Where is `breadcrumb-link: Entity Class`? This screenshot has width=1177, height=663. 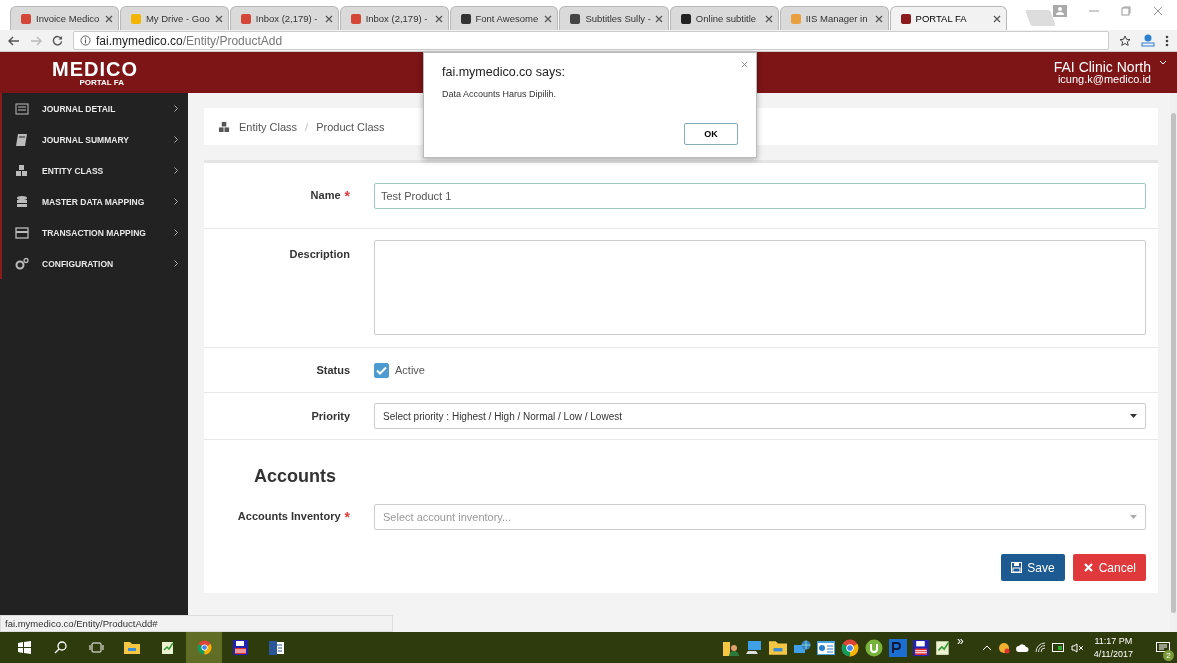
breadcrumb-link: Entity Class is located at coordinates (268, 126).